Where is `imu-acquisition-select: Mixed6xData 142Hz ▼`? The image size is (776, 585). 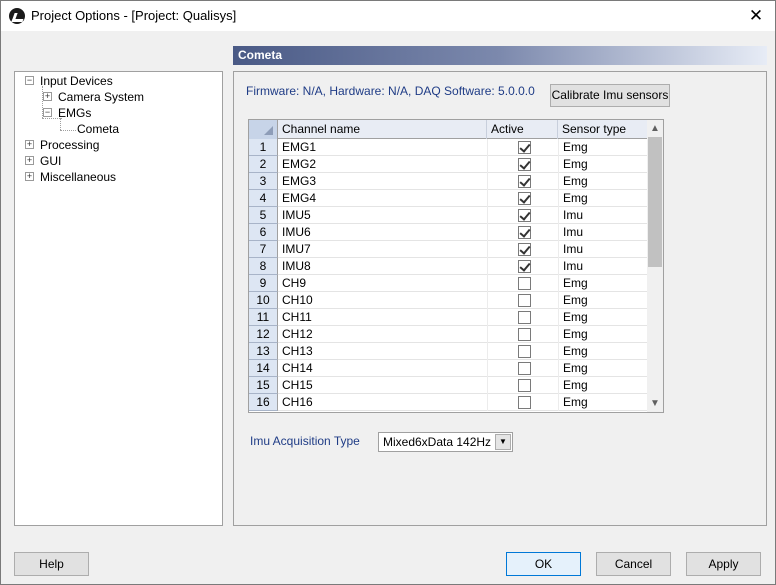
imu-acquisition-select: Mixed6xData 142Hz ▼ is located at coordinates (445, 442).